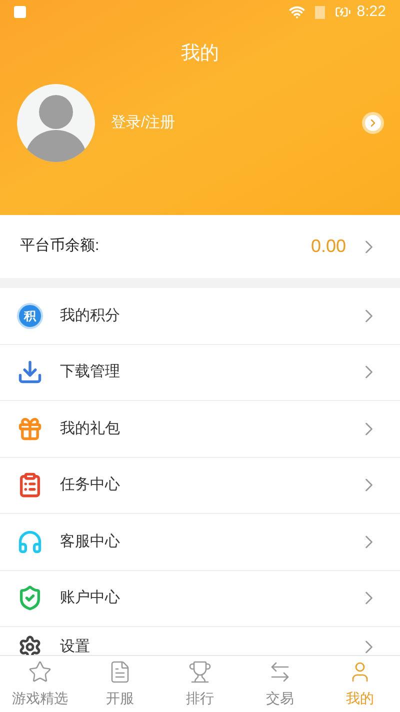 This screenshot has height=712, width=400. What do you see at coordinates (30, 645) in the screenshot?
I see `settings-icon` at bounding box center [30, 645].